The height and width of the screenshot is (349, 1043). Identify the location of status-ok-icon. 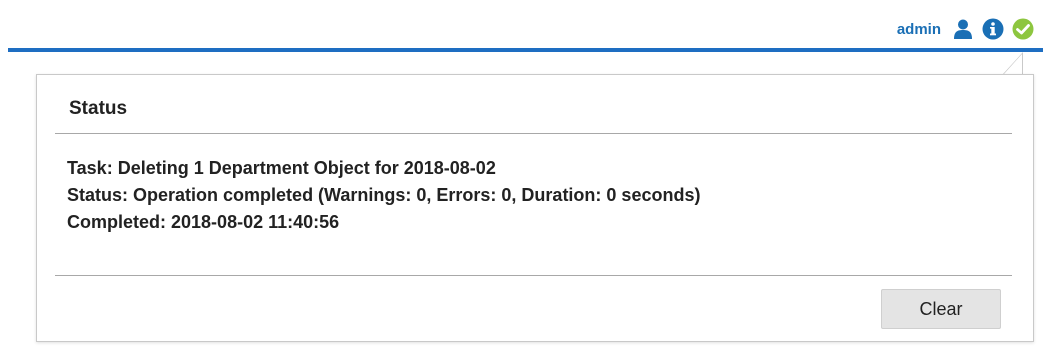
(1023, 29).